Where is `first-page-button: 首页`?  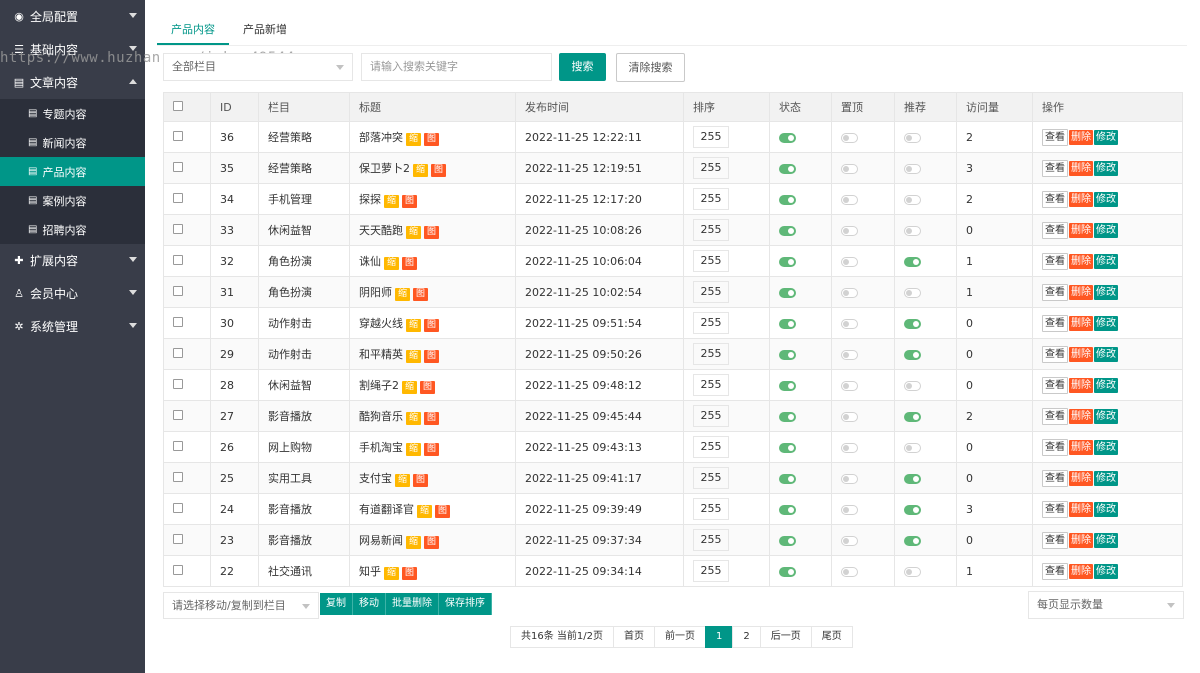 first-page-button: 首页 is located at coordinates (634, 637).